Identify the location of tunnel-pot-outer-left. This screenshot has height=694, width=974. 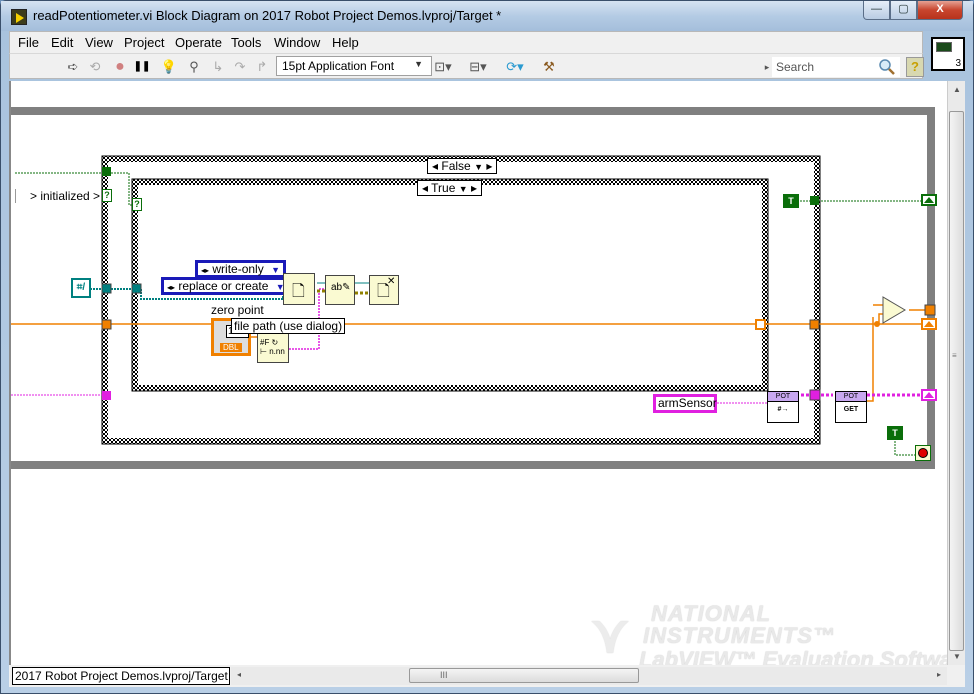
(106, 395).